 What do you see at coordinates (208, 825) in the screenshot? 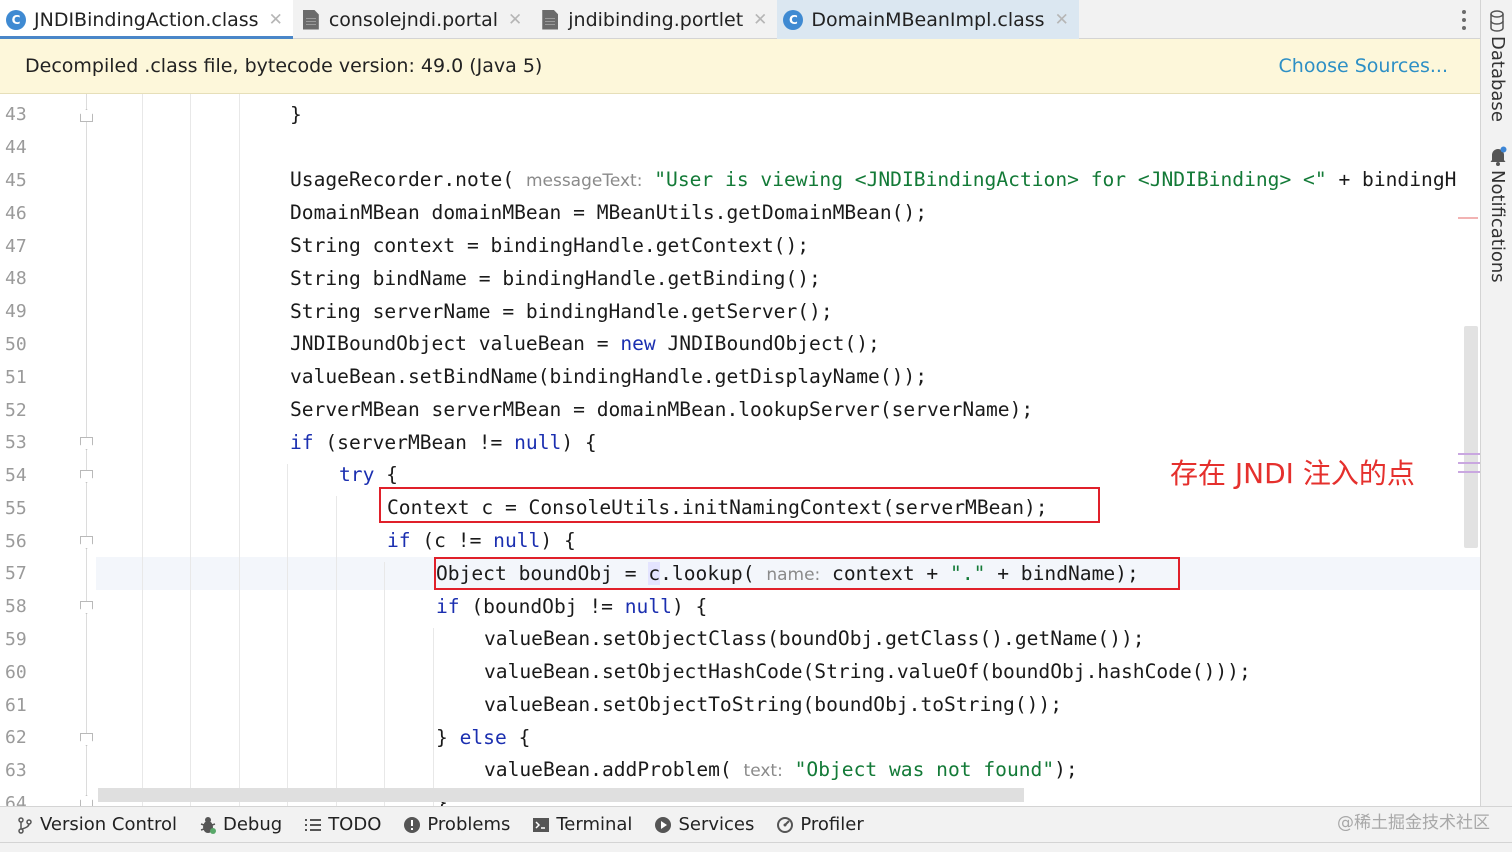
I see `debug-icon` at bounding box center [208, 825].